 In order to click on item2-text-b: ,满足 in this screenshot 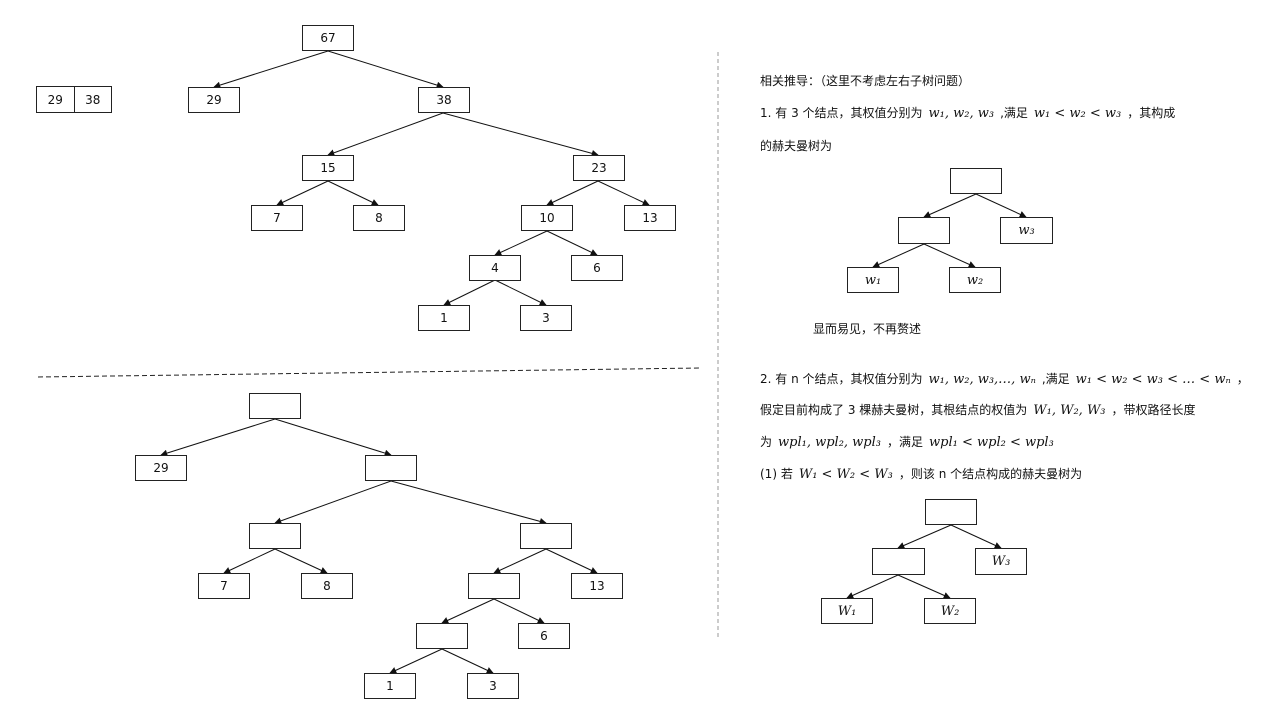, I will do `click(1055, 379)`.